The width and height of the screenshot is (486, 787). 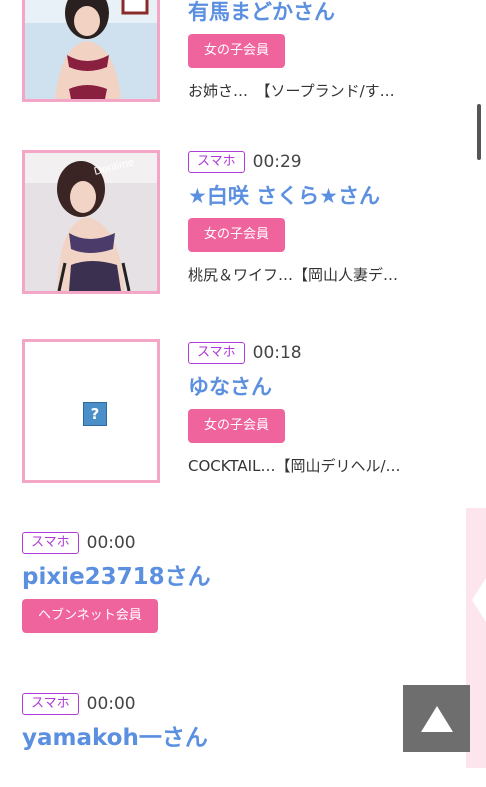 What do you see at coordinates (91, 222) in the screenshot?
I see `profile-photo: Deritime` at bounding box center [91, 222].